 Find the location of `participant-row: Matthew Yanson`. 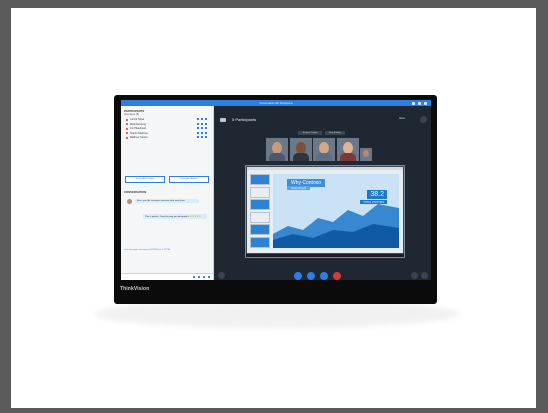

participant-row: Matthew Yanson is located at coordinates (137, 137).